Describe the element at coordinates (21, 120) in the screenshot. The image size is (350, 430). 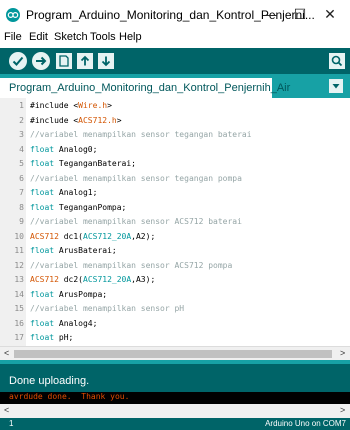
I see `line-number: 2` at that location.